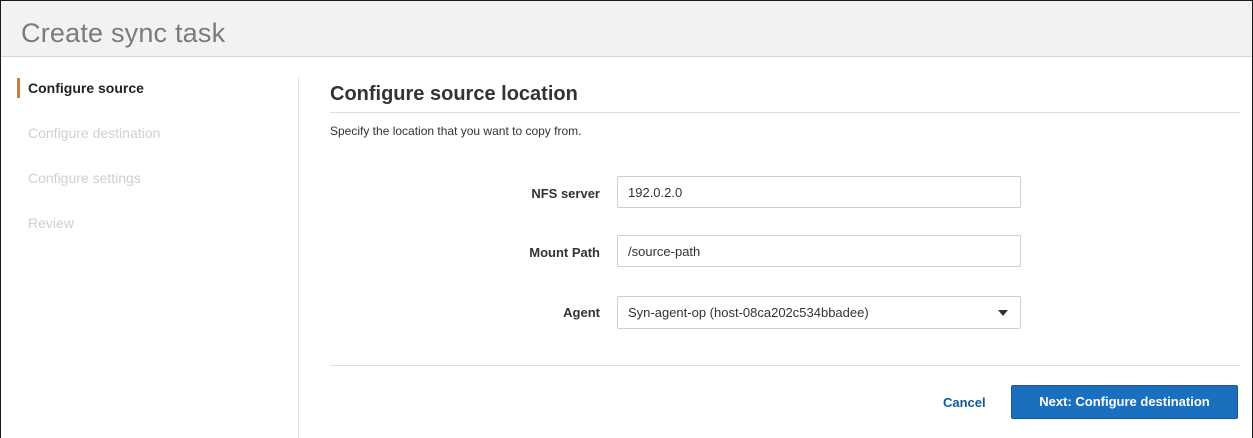 The image size is (1253, 438). Describe the element at coordinates (84, 178) in the screenshot. I see `sidebar-step-label: Configure settings` at that location.